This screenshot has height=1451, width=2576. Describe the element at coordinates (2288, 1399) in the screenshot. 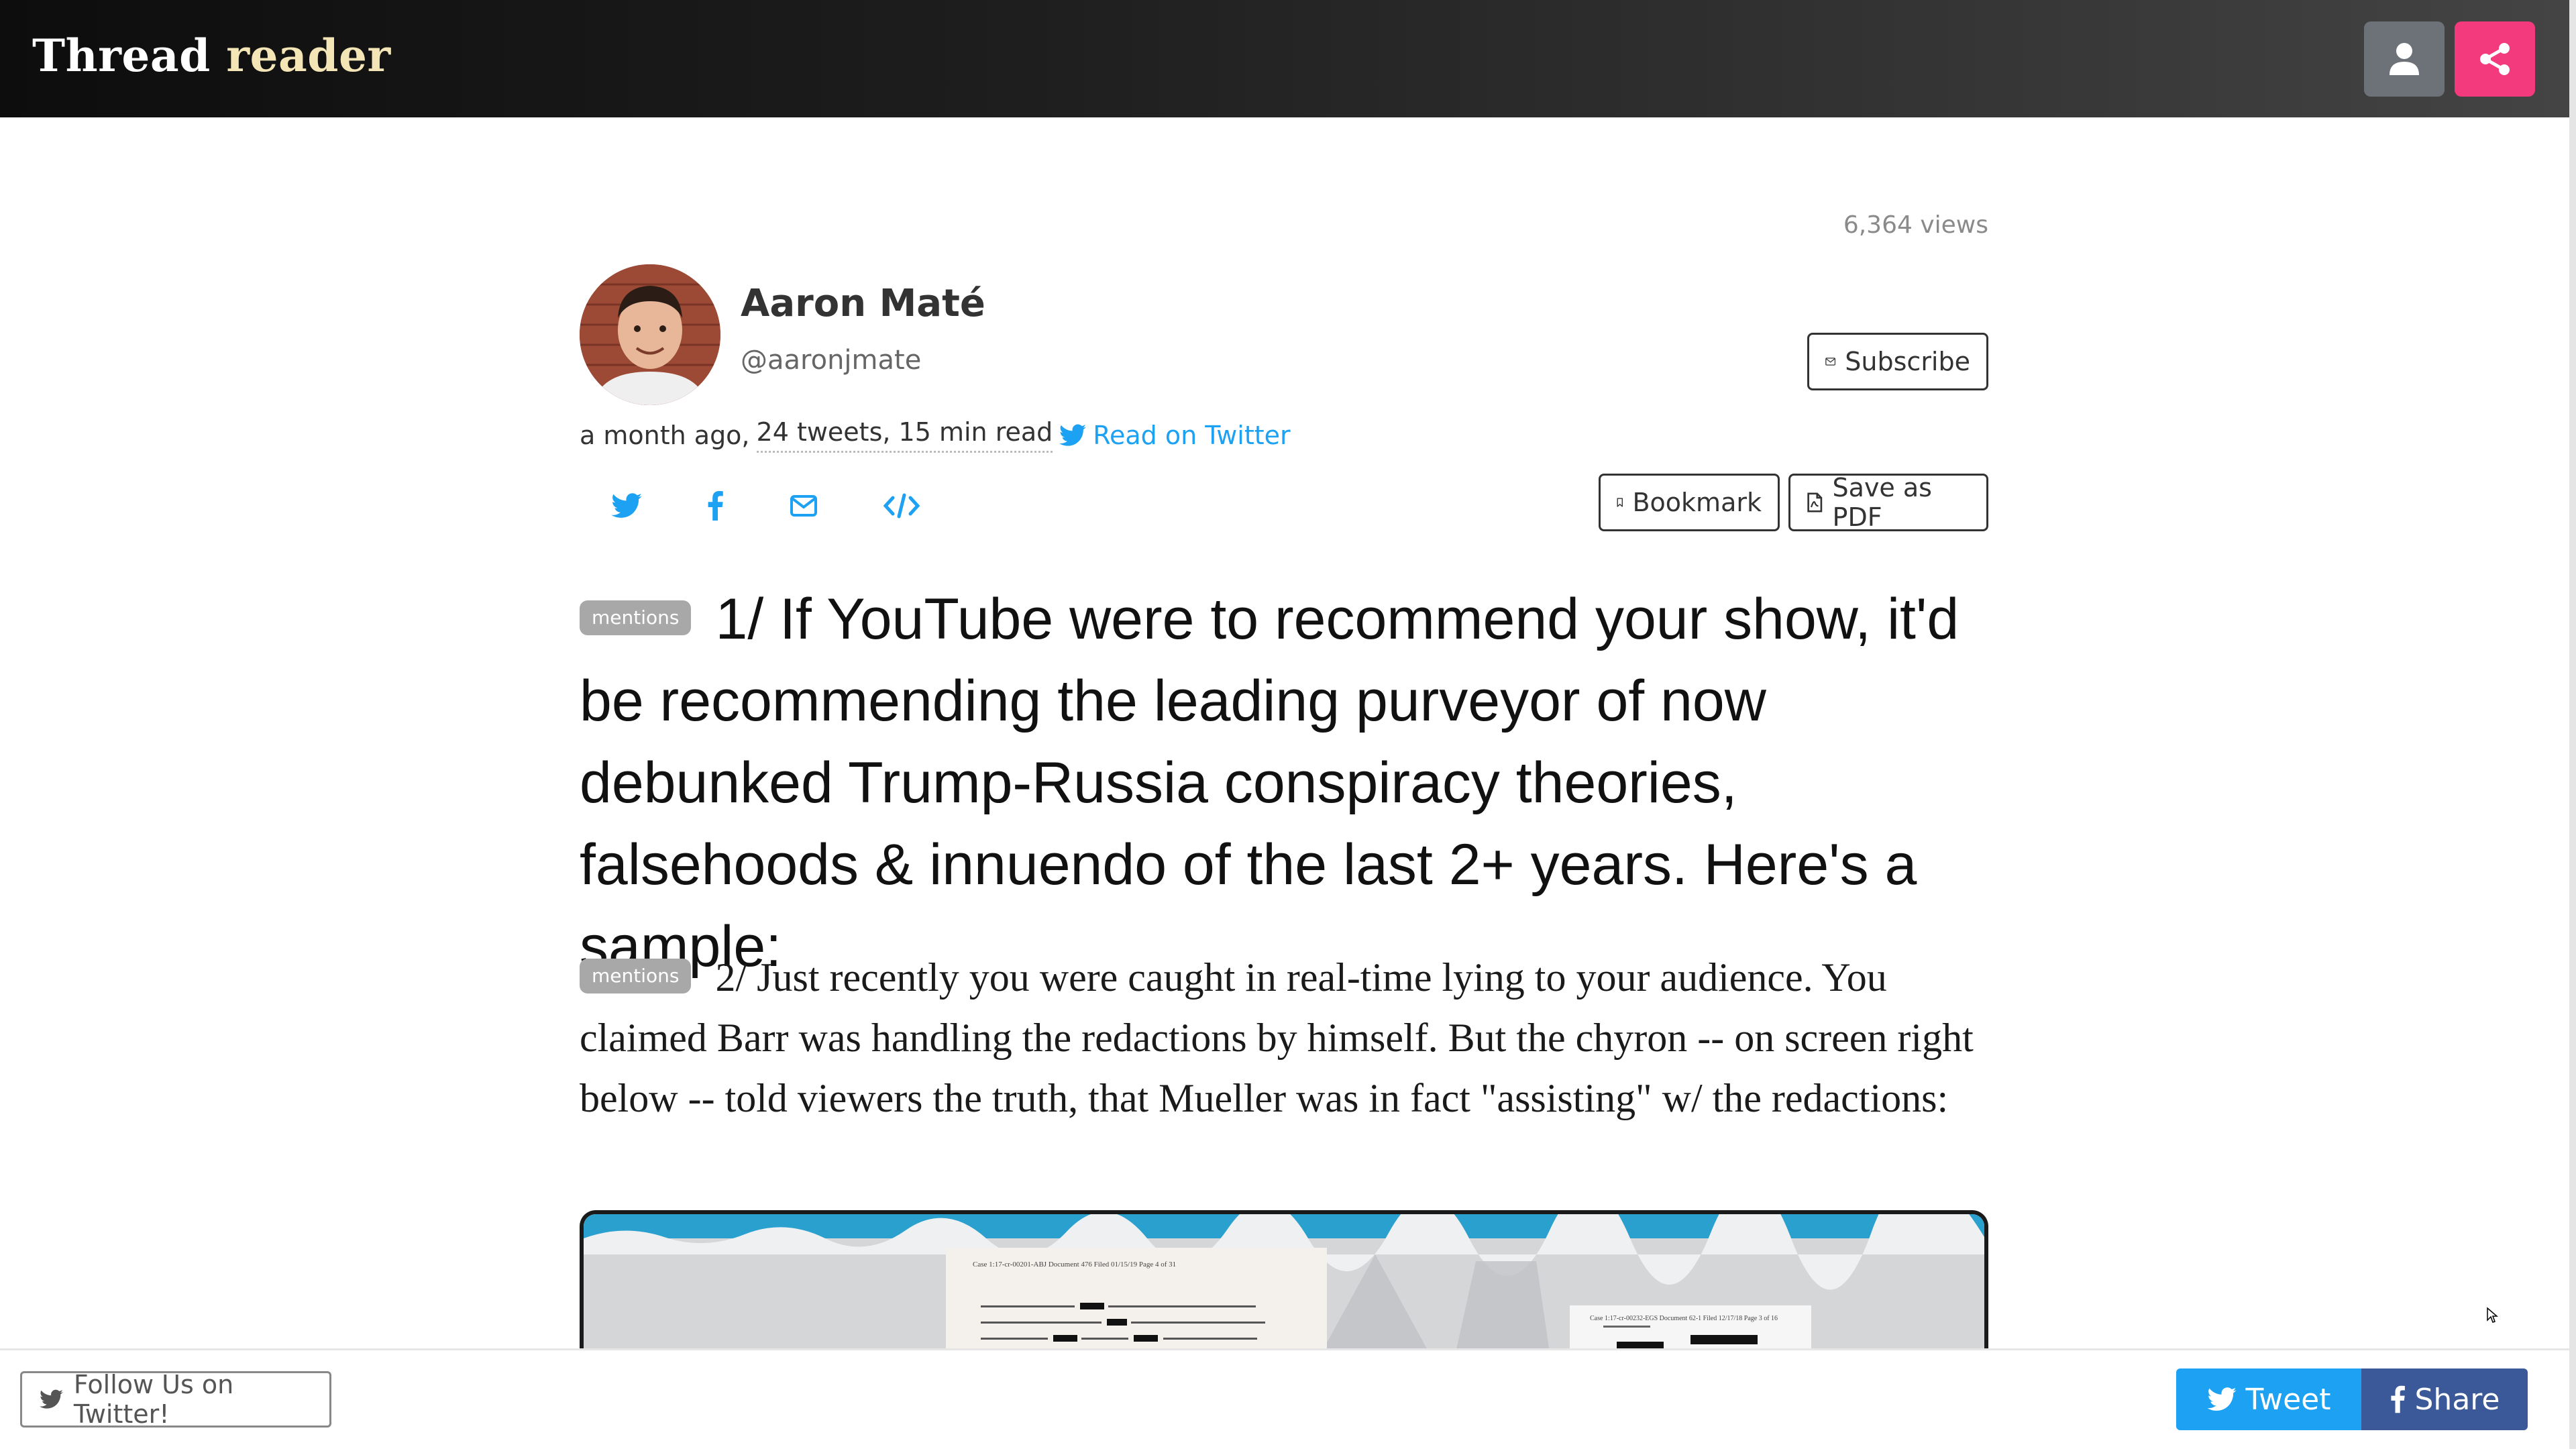

I see `tweet-label: Tweet` at that location.